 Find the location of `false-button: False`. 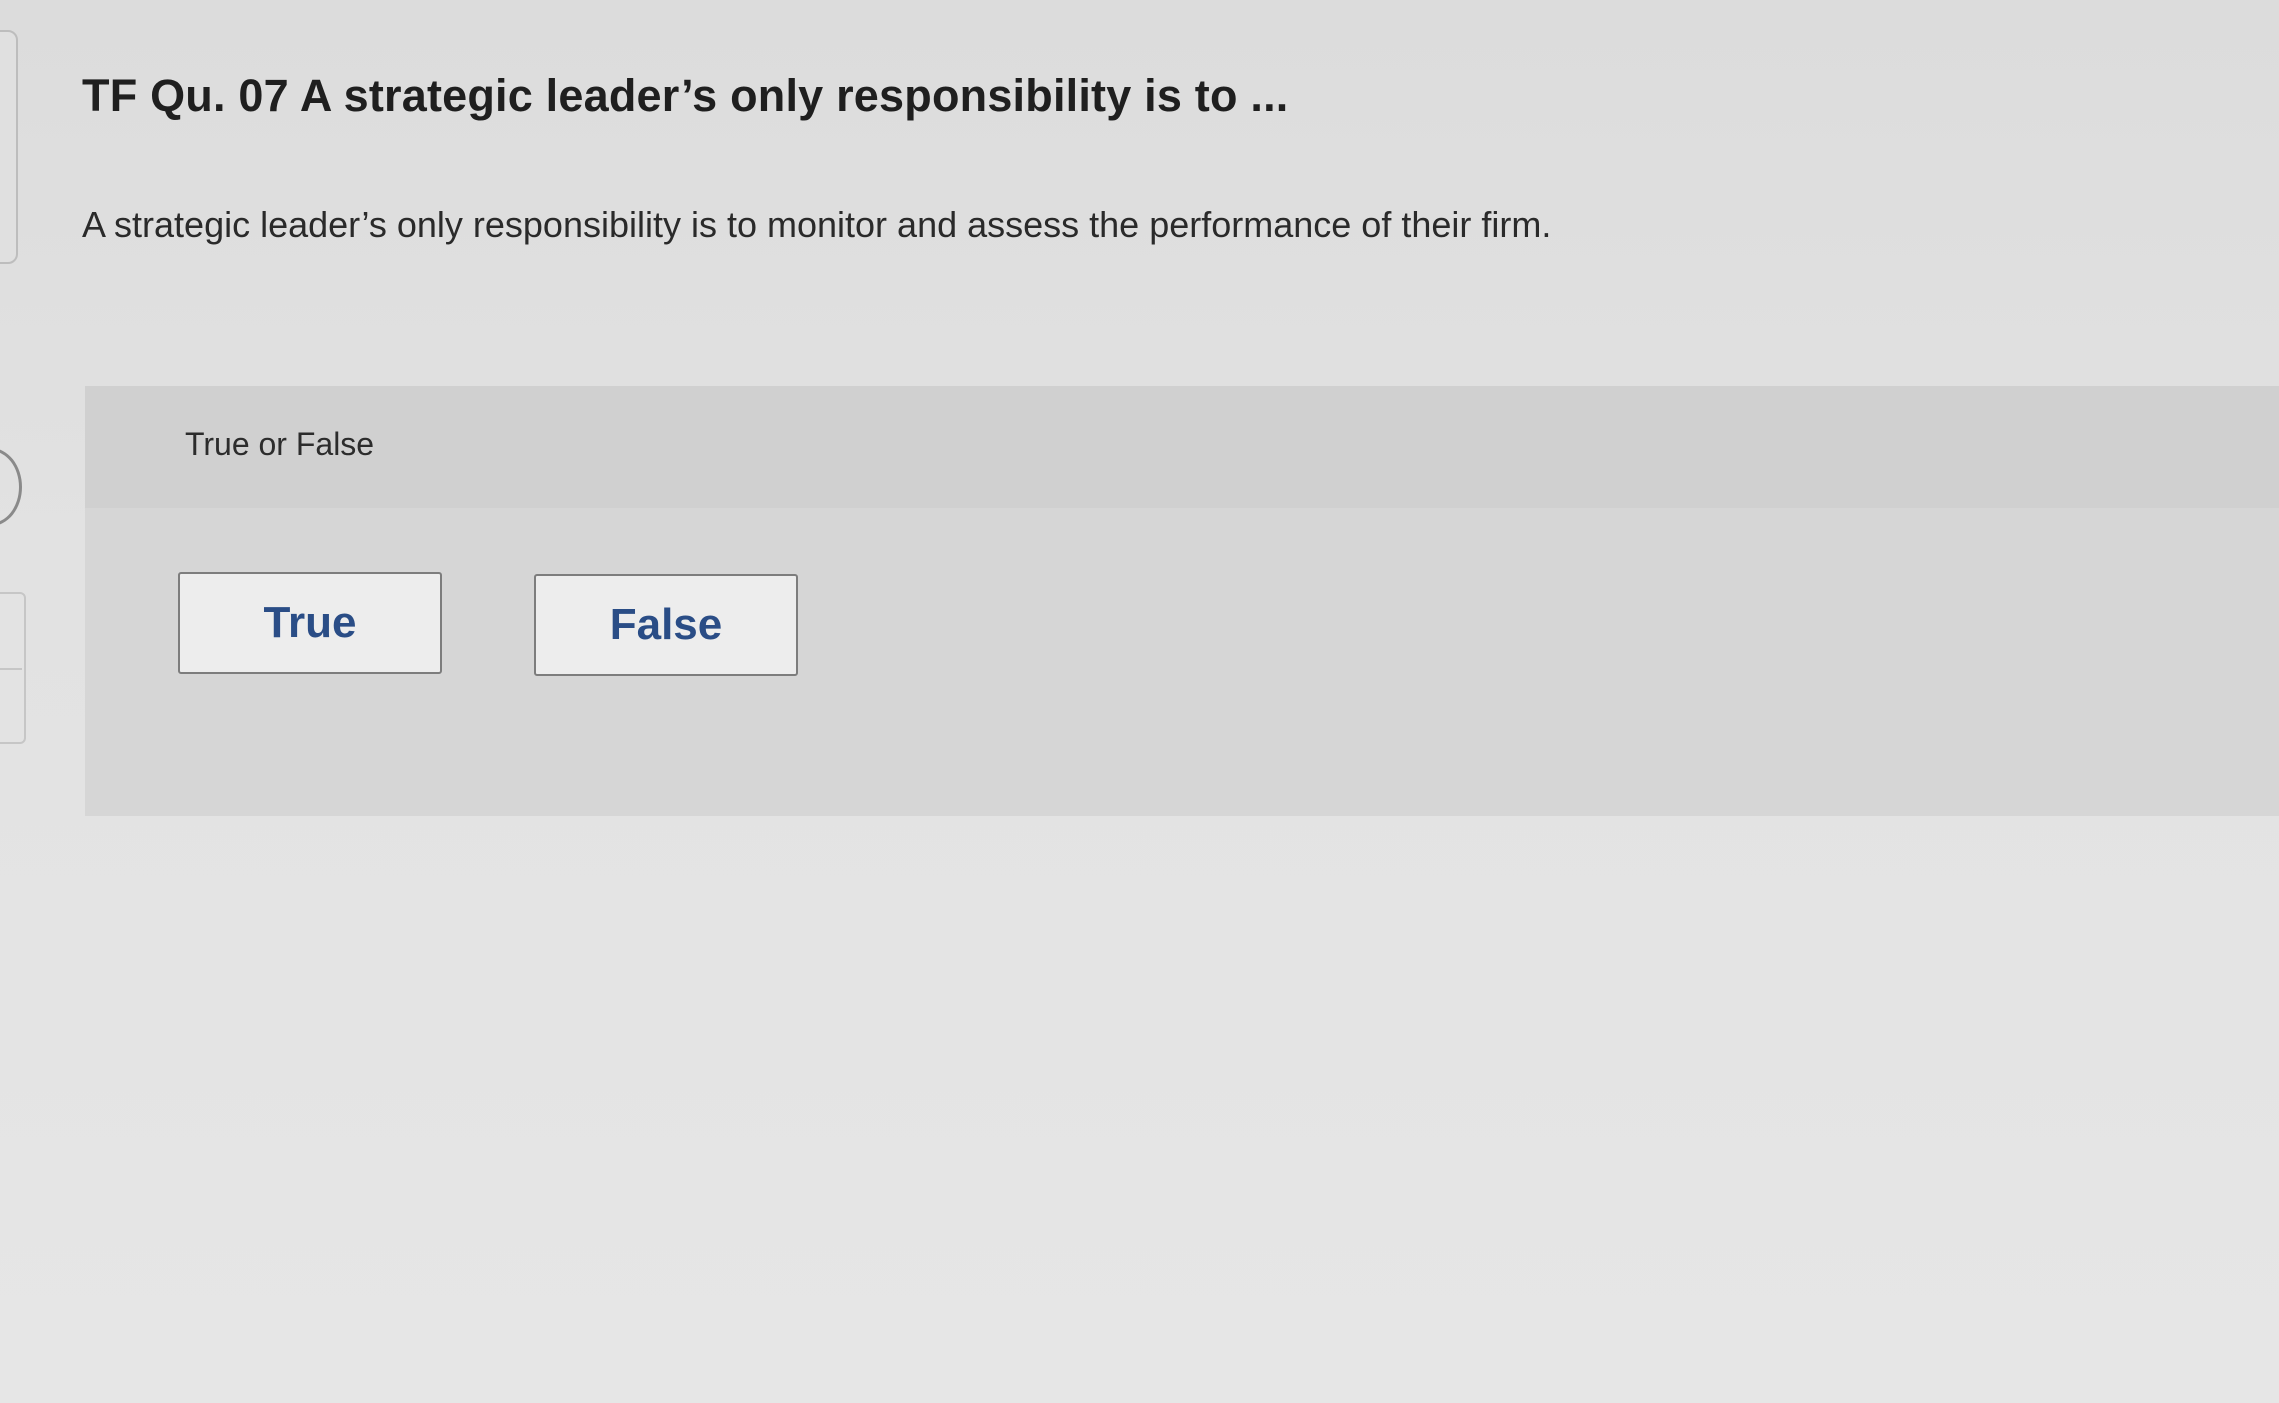

false-button: False is located at coordinates (666, 625).